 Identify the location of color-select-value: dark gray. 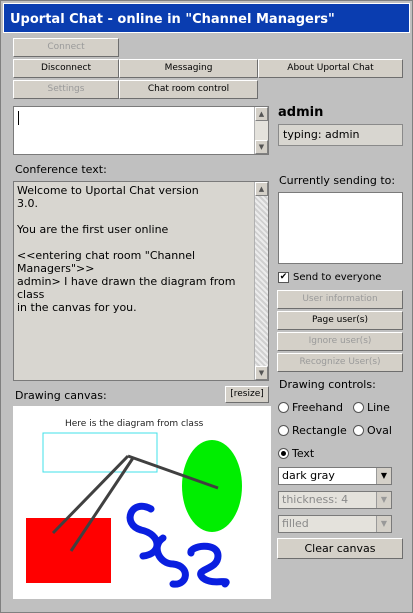
(308, 475).